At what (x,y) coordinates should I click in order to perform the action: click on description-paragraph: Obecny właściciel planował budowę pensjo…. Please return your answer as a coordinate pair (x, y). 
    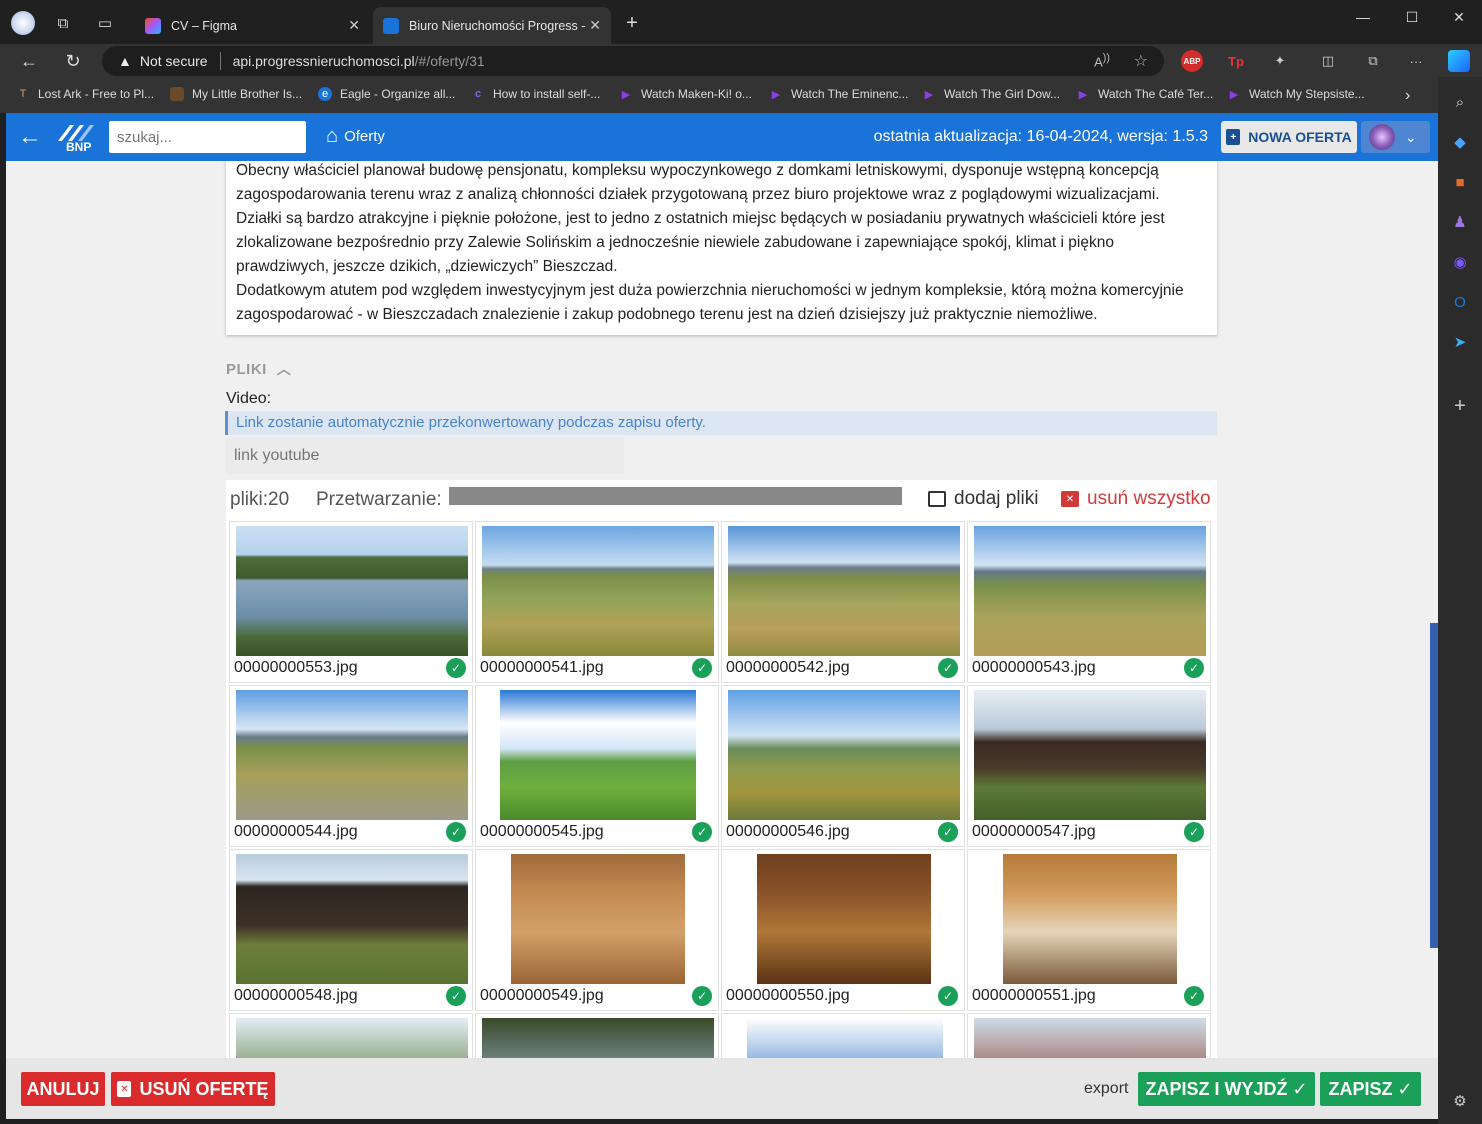
    Looking at the image, I should click on (698, 182).